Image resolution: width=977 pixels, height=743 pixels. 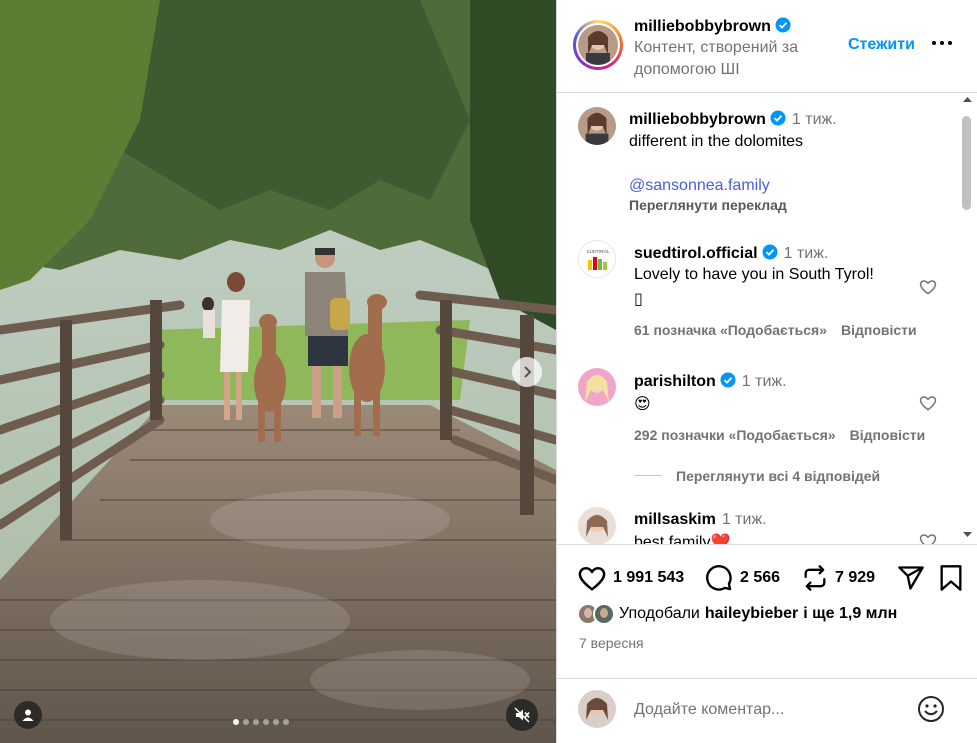 I want to click on add-comment-bar, so click(x=767, y=710).